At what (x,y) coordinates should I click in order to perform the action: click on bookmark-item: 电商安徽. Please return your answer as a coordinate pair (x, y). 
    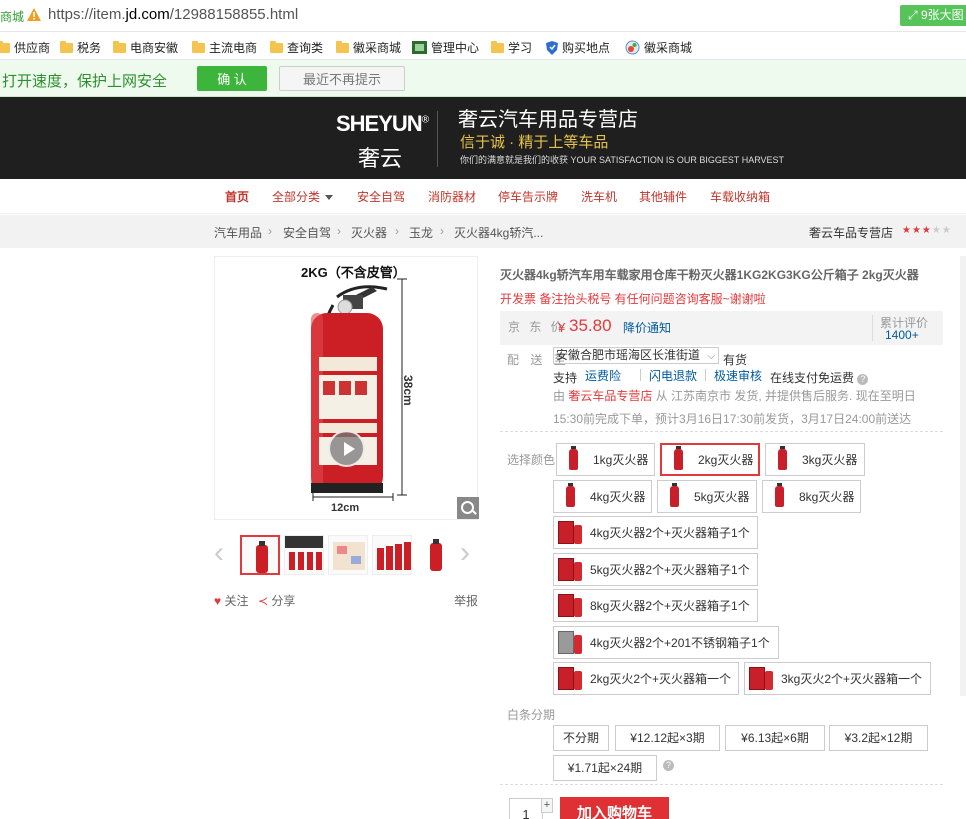
    Looking at the image, I should click on (145, 47).